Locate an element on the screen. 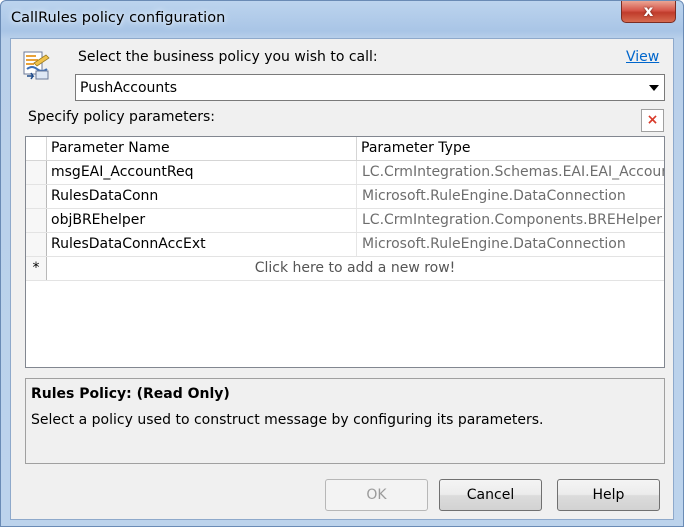  policy-dropdown-value: PushAccounts is located at coordinates (129, 88).